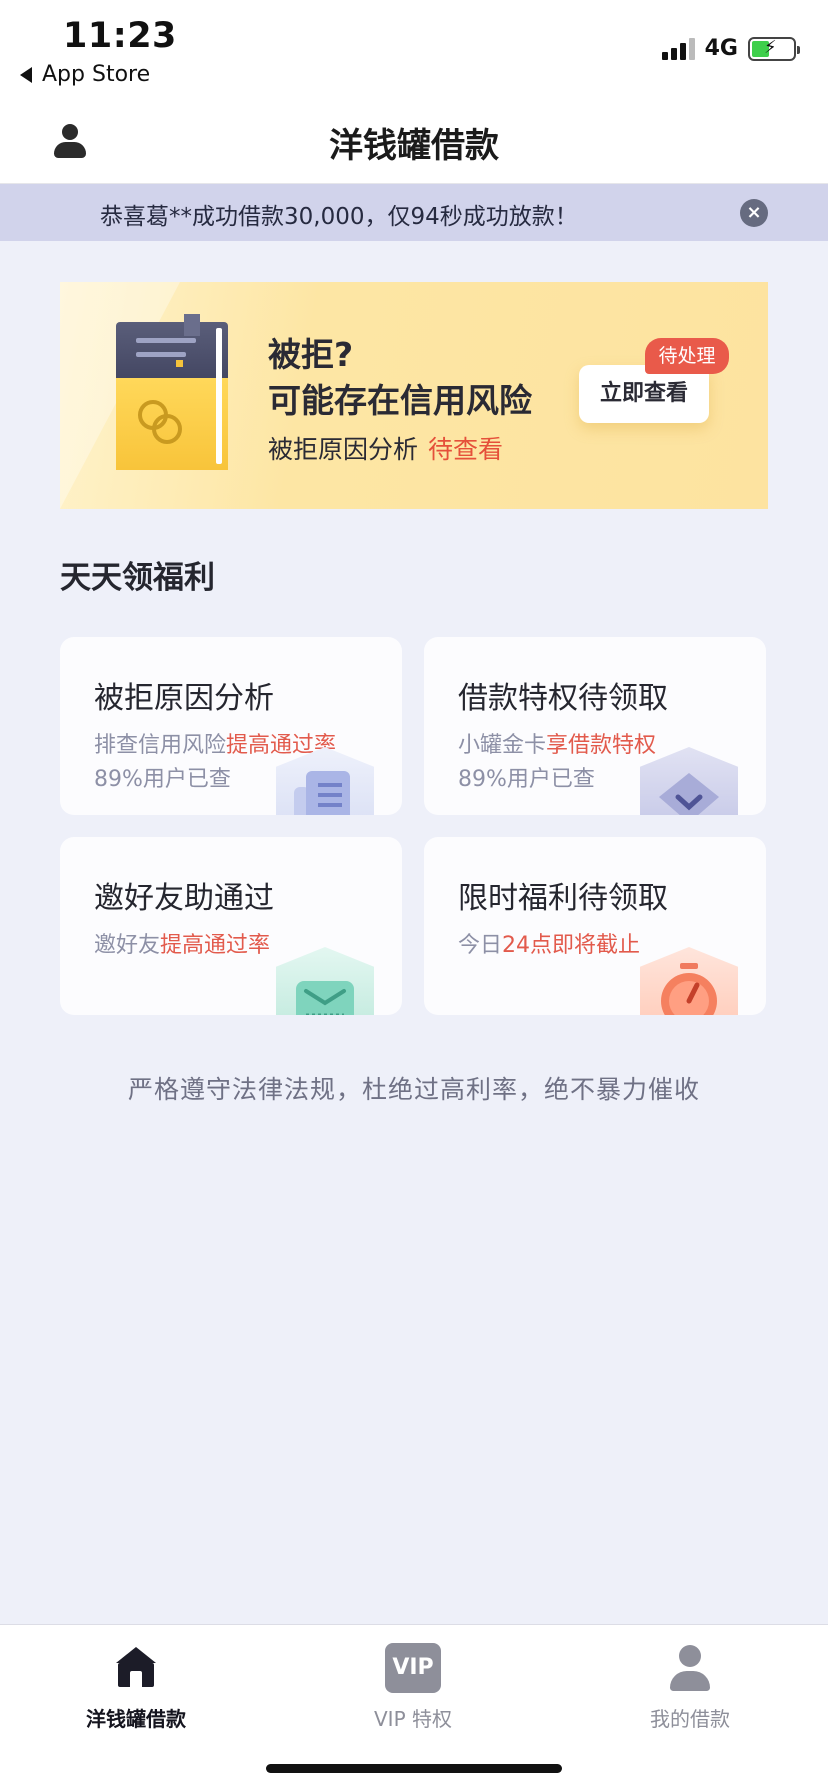 The width and height of the screenshot is (828, 1792). Describe the element at coordinates (690, 1719) in the screenshot. I see `tab-label: 我的借款` at that location.